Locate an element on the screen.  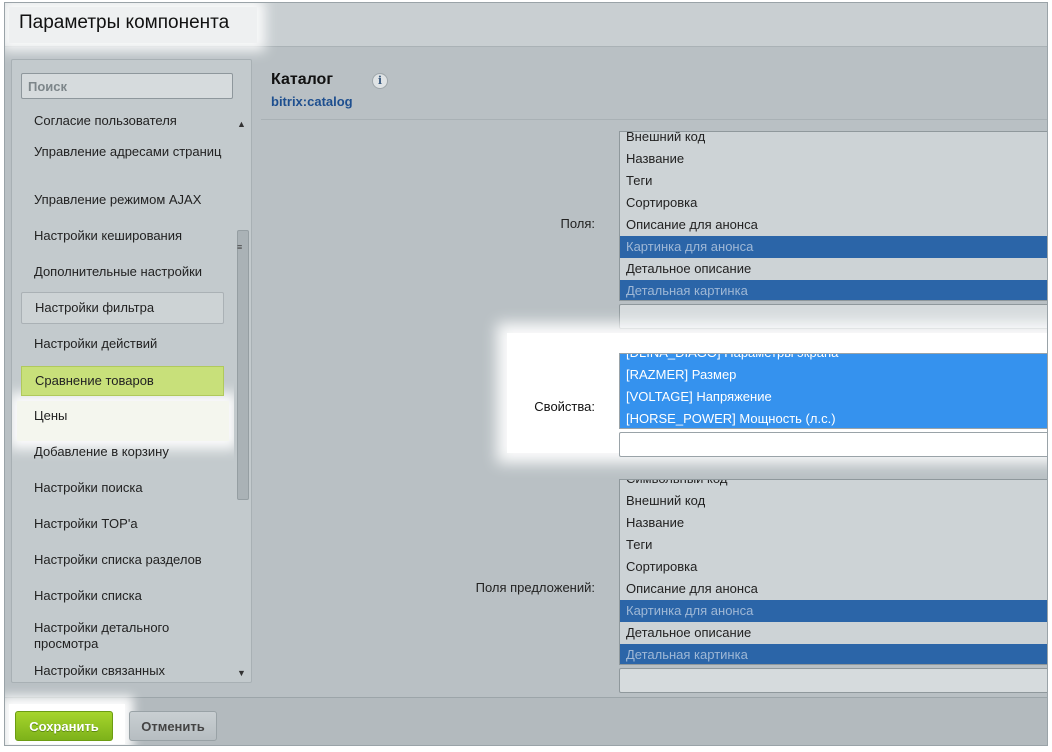
sidebar-item-prices: Цены is located at coordinates (122, 416).